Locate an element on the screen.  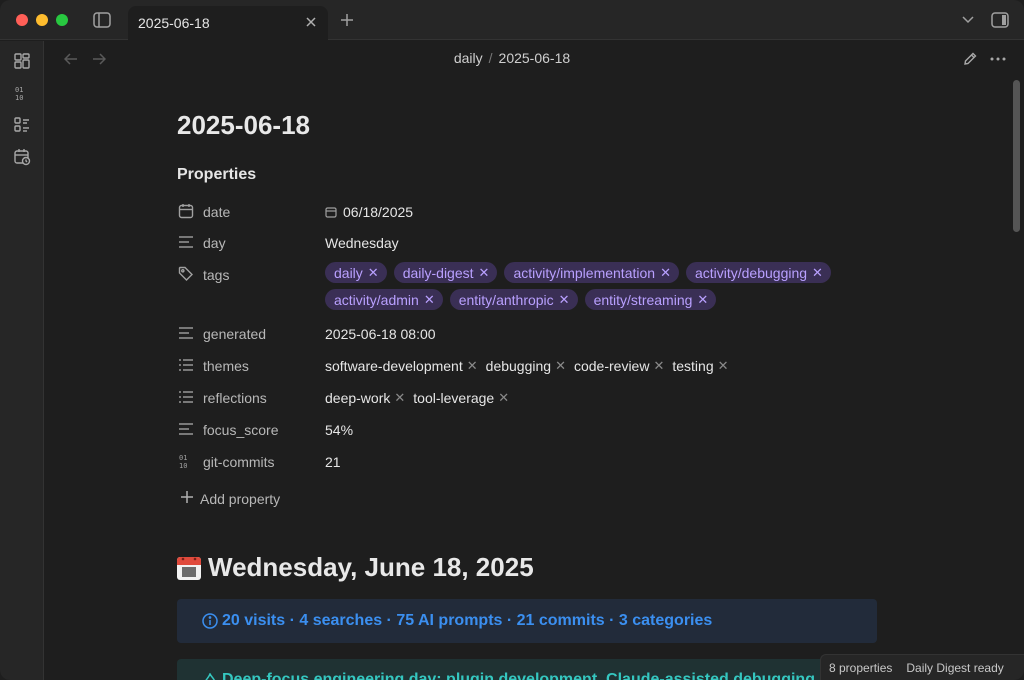
list-value-item: software-development ✕ is located at coordinates (401, 366).